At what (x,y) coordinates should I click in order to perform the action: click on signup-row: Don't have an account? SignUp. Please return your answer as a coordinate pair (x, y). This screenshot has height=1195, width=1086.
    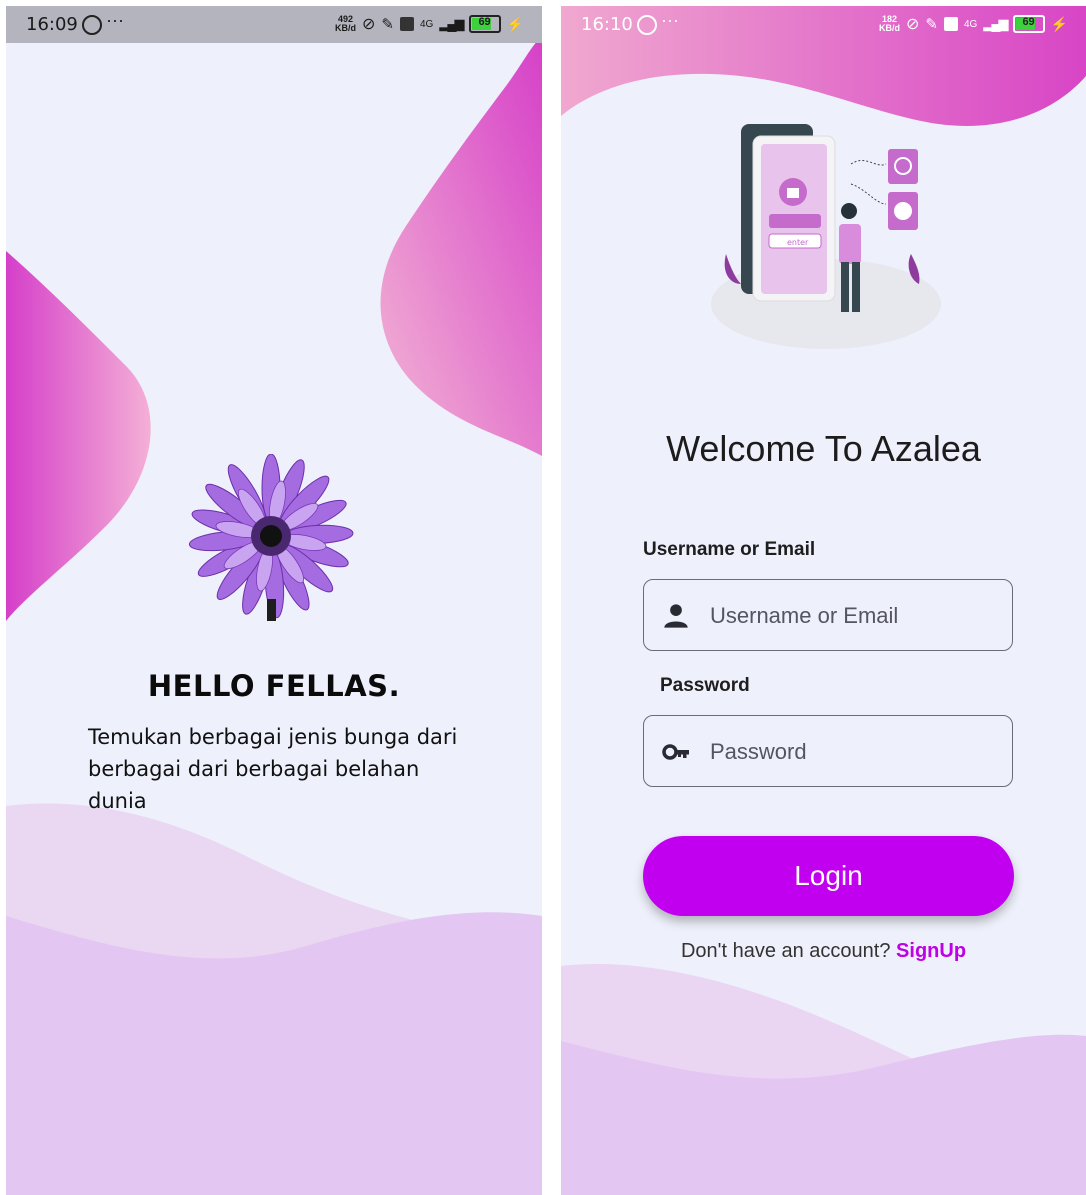
    Looking at the image, I should click on (823, 951).